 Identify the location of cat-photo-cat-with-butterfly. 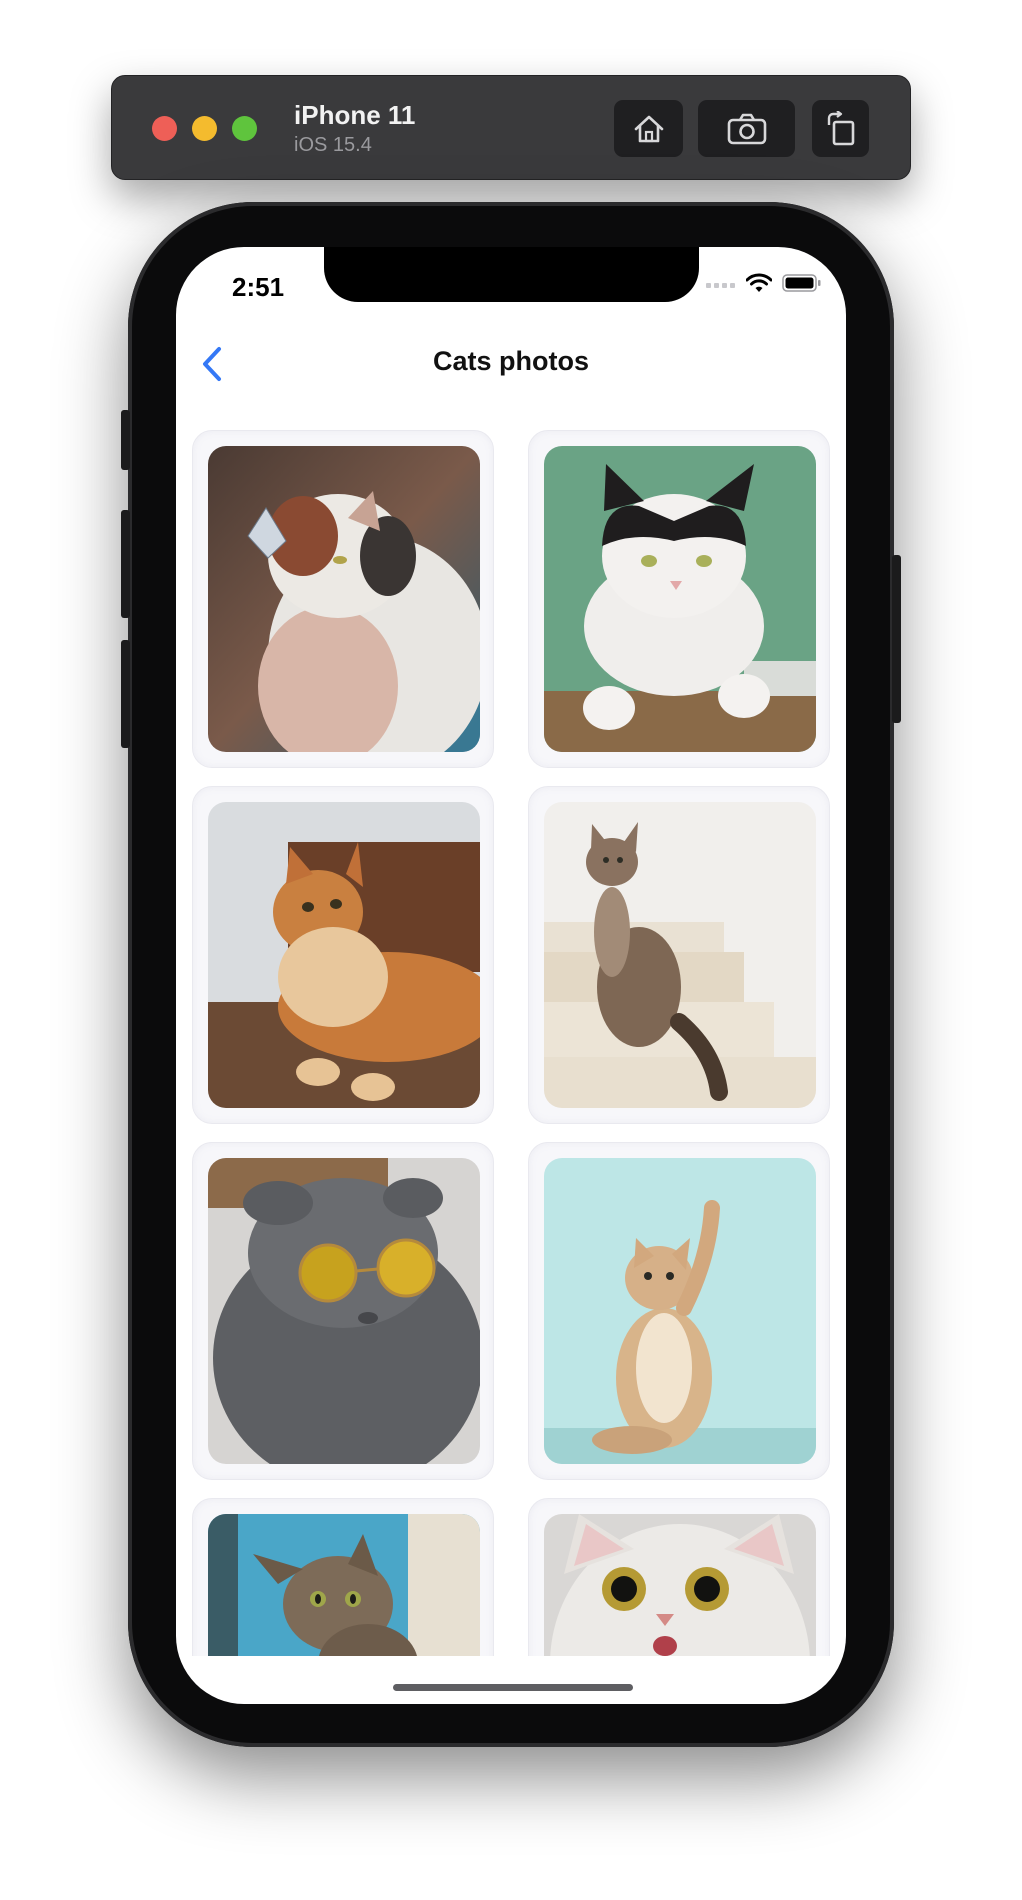
(344, 599).